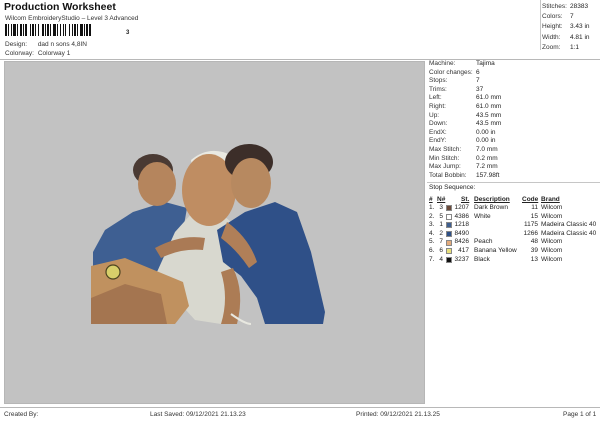 Image resolution: width=600 pixels, height=424 pixels. I want to click on sequence-description: White, so click(482, 216).